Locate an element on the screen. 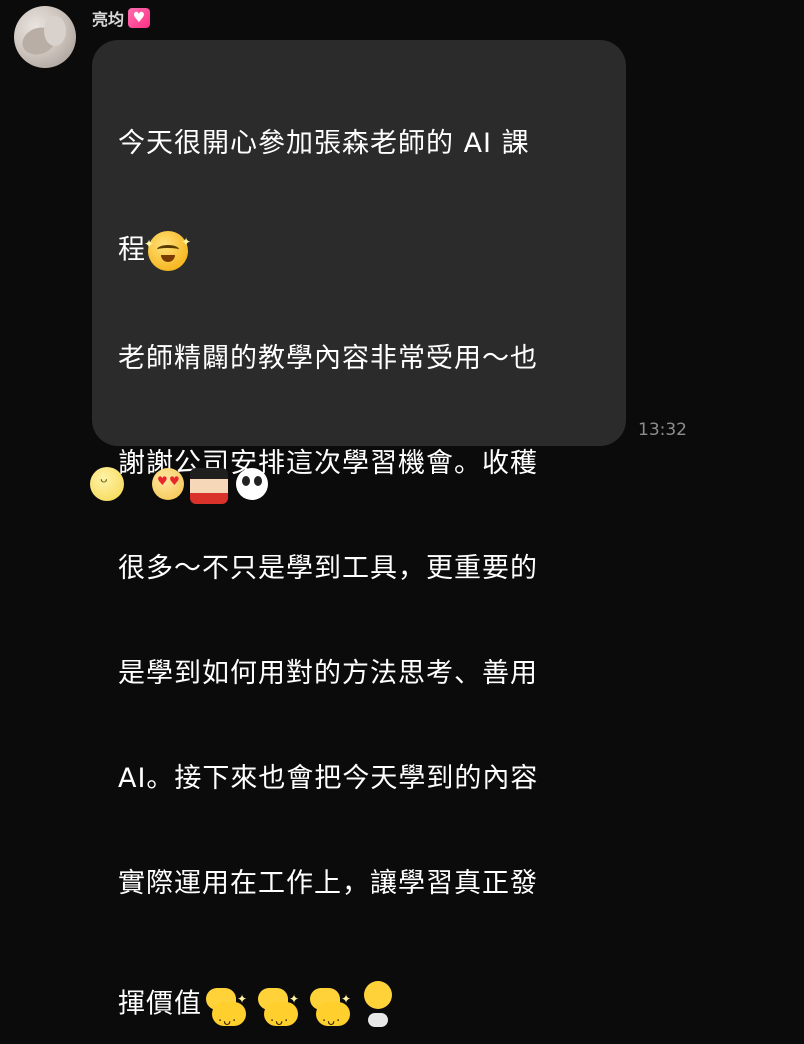  avatar is located at coordinates (45, 37).